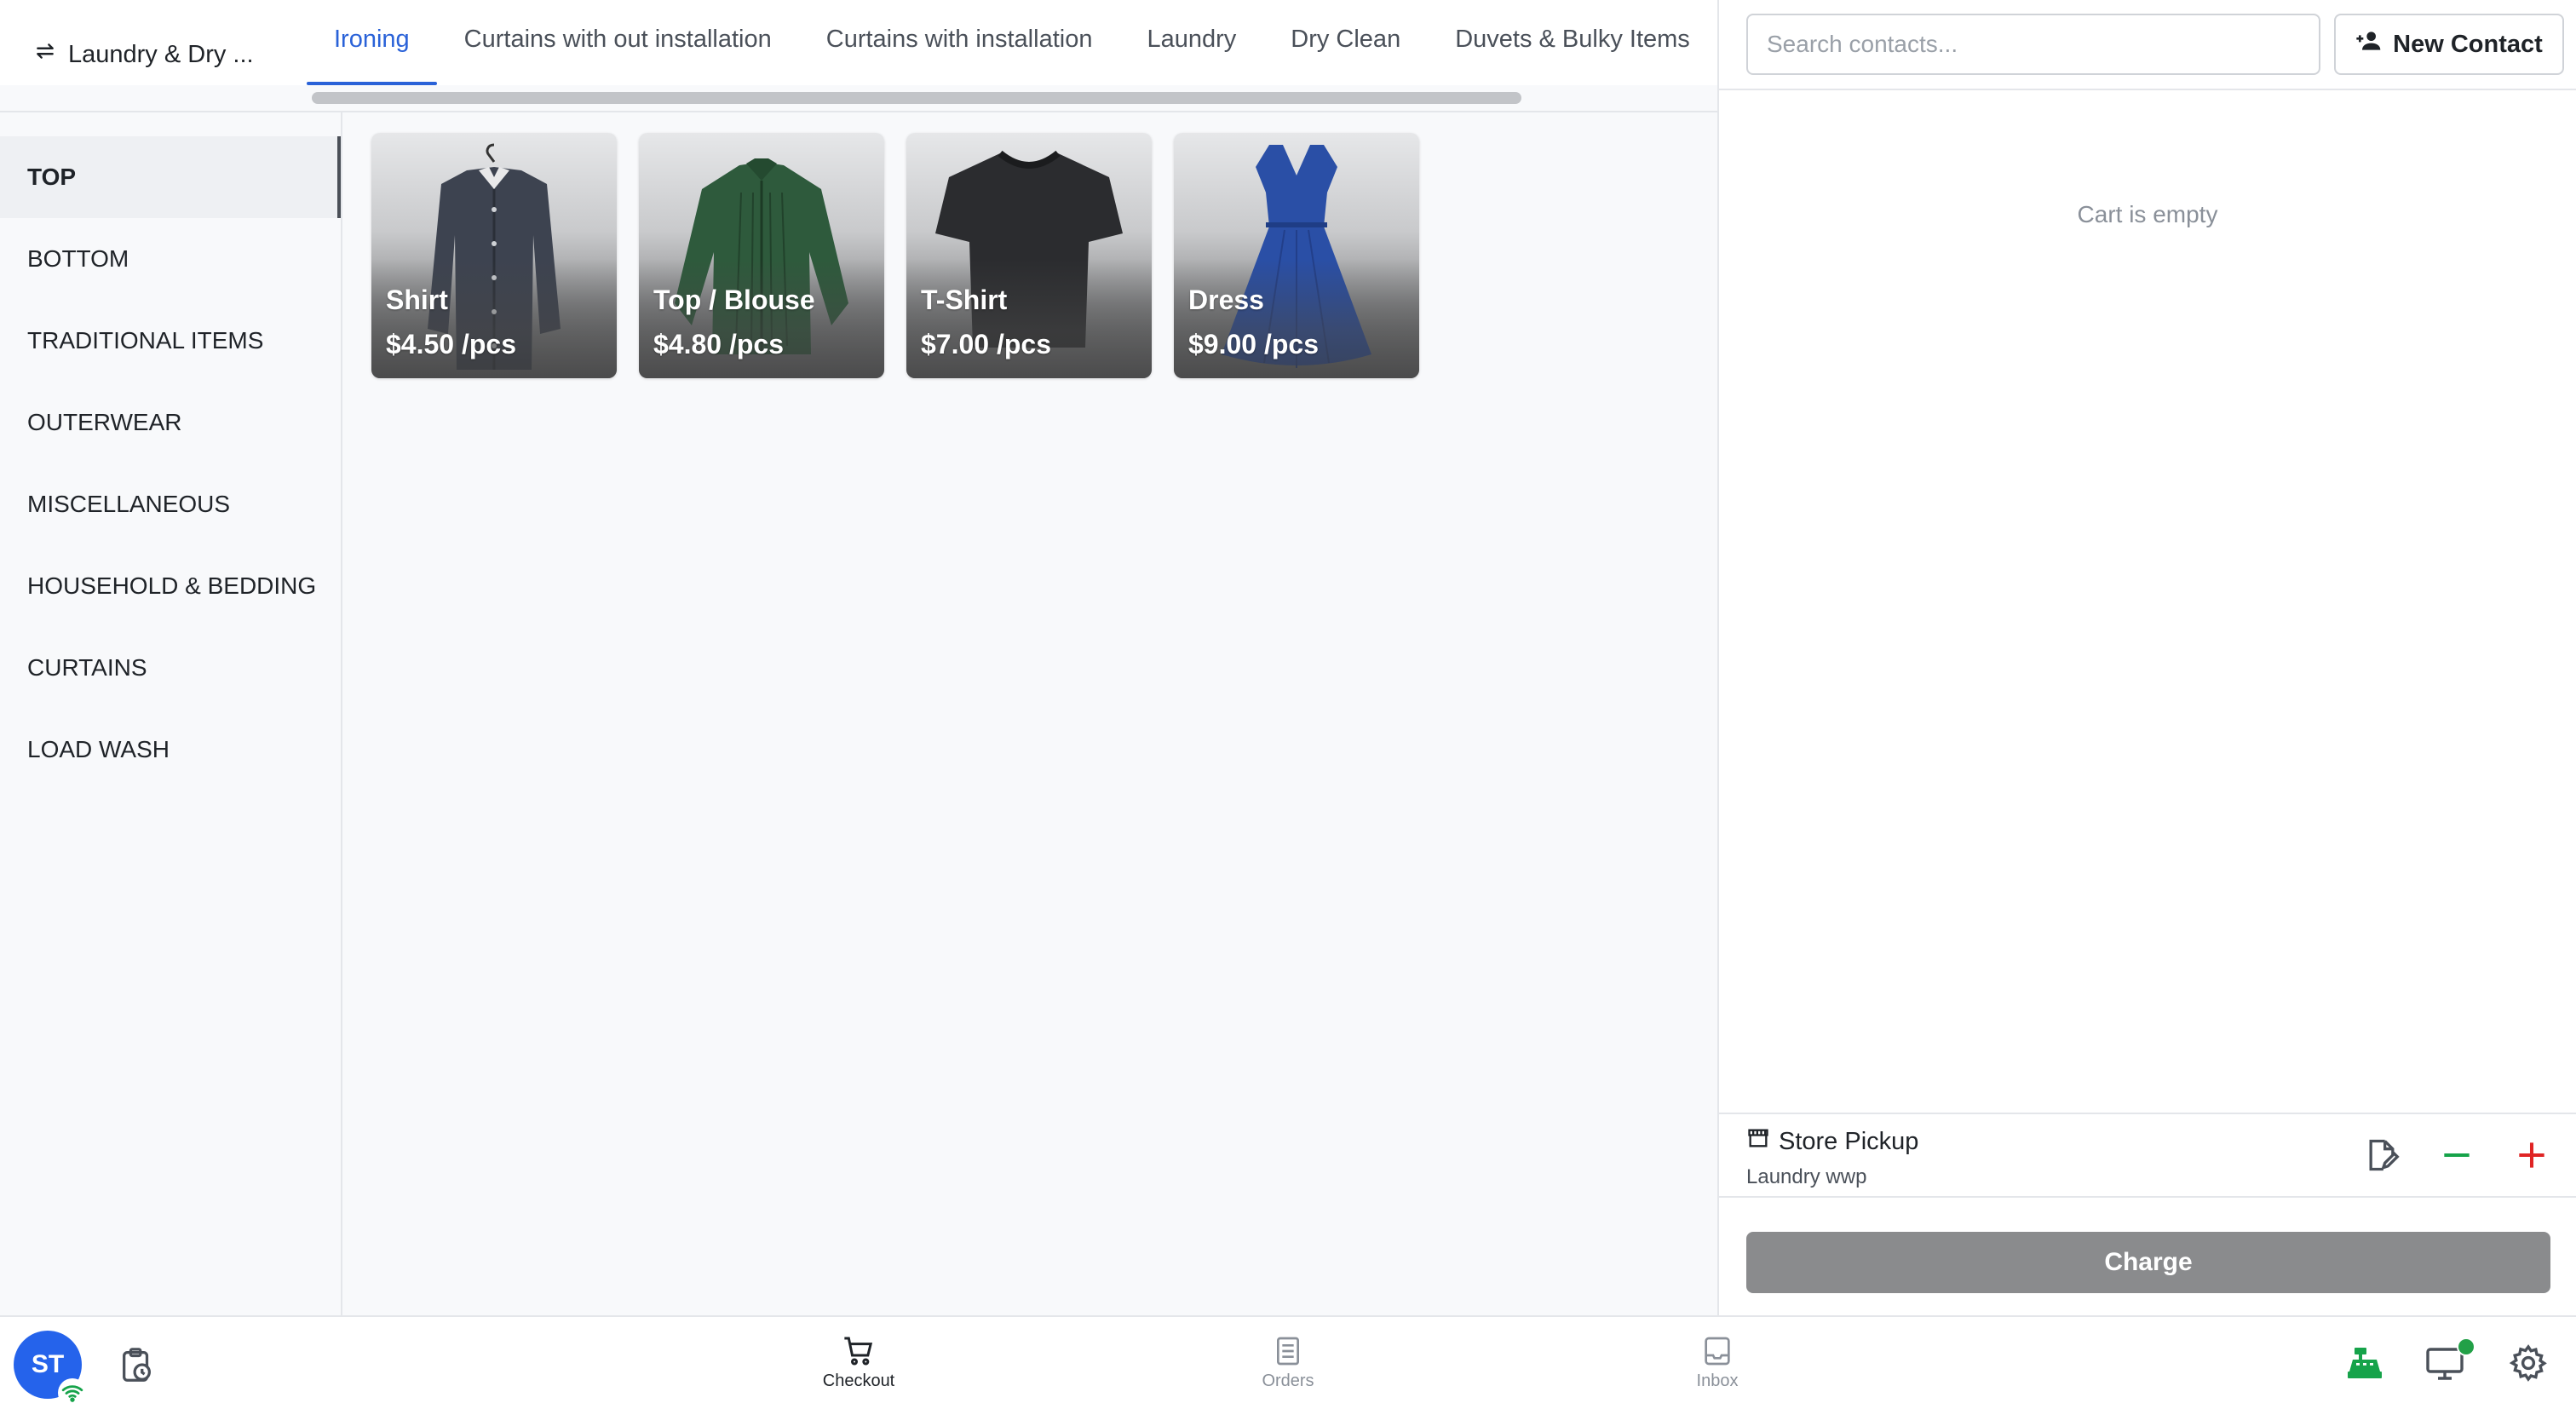  What do you see at coordinates (762, 255) in the screenshot?
I see `product-card: Top / Blouse $4.80 /pcs` at bounding box center [762, 255].